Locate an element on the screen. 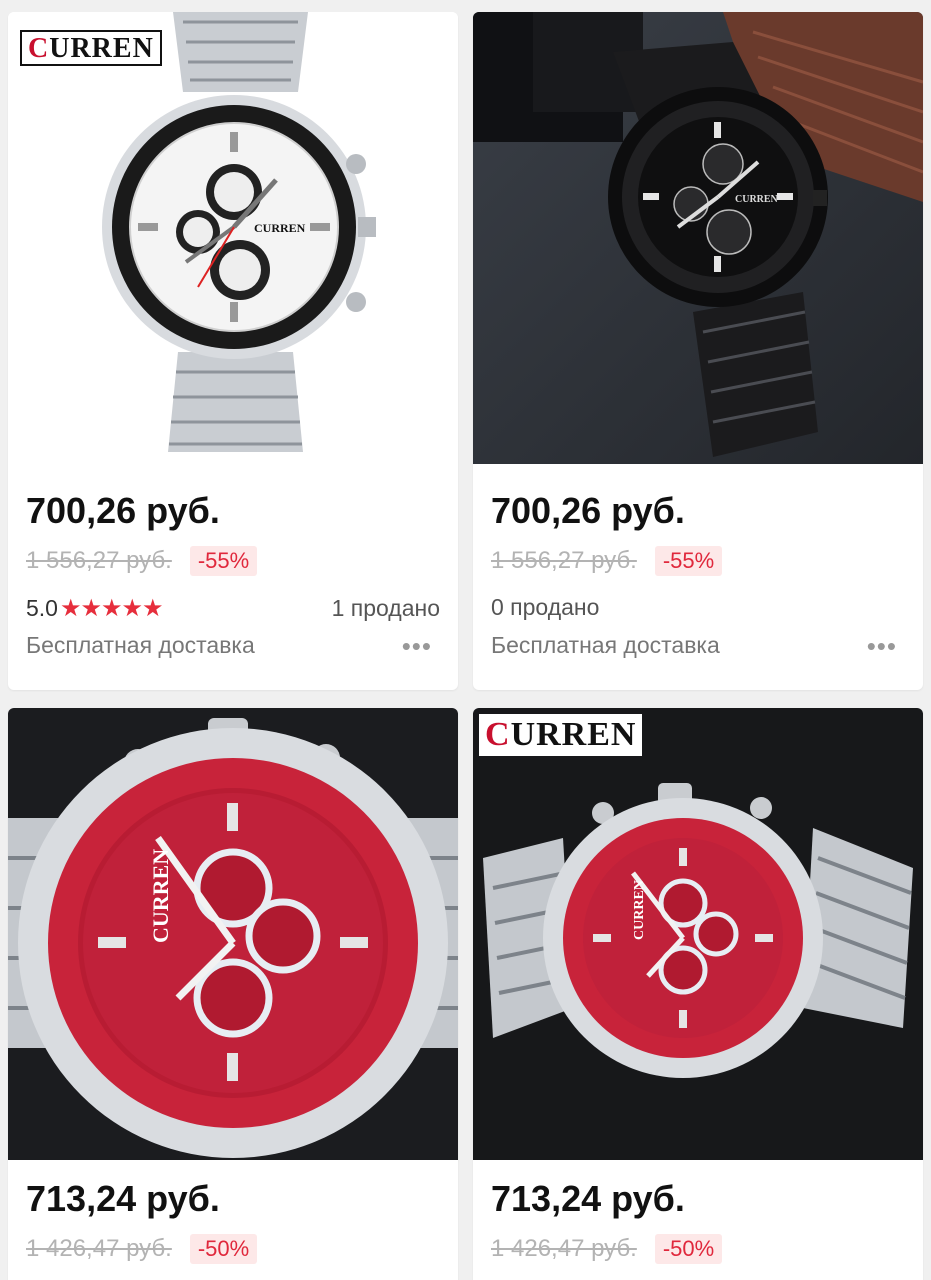  rating: 5.0 ★★★★★ is located at coordinates (95, 608).